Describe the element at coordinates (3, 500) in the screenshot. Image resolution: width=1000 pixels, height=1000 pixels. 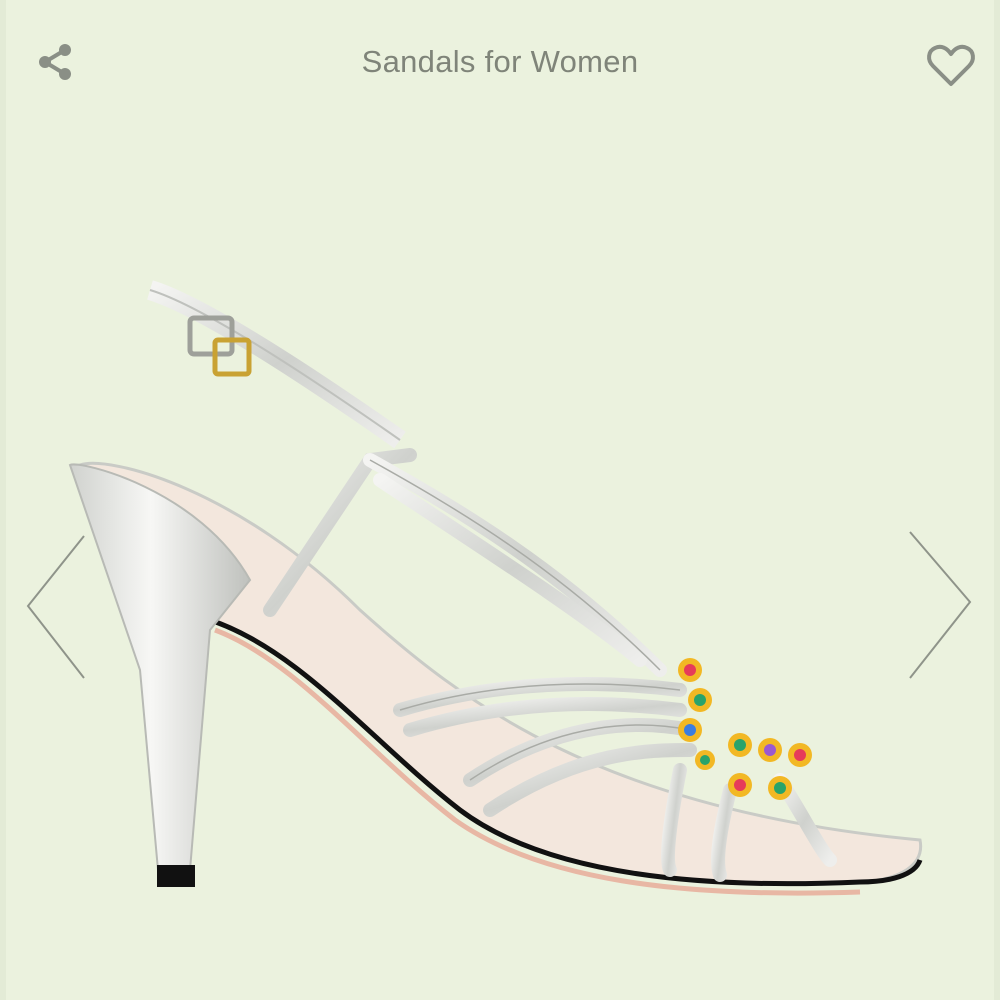
I see `left-edge` at that location.